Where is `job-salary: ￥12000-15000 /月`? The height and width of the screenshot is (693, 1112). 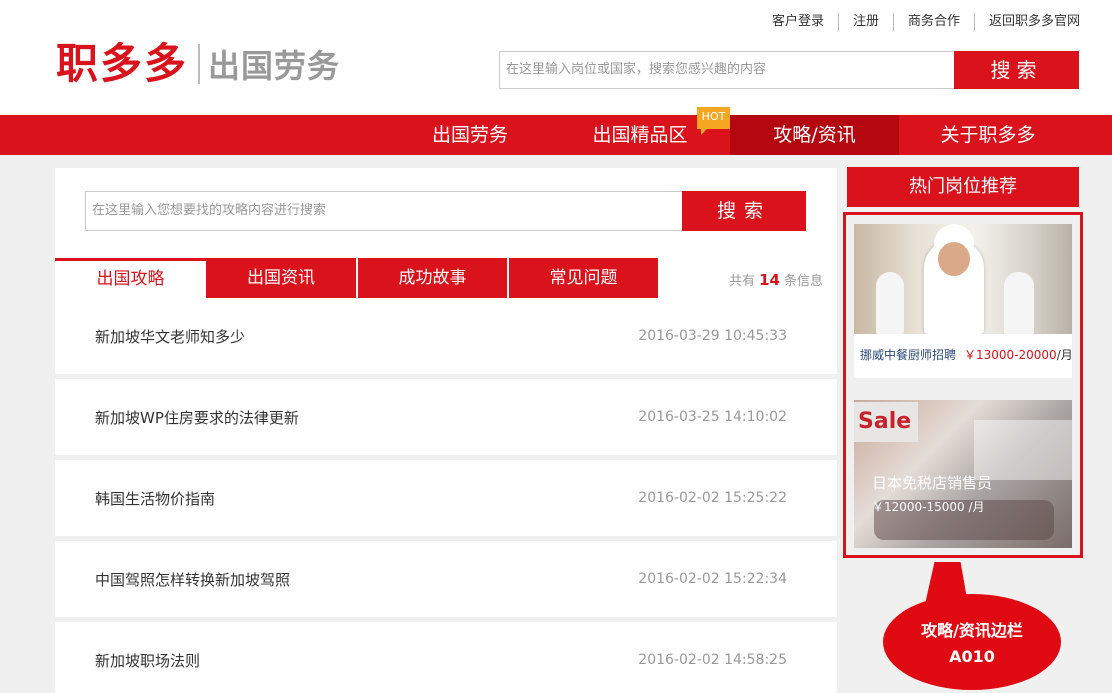
job-salary: ￥12000-15000 /月 is located at coordinates (928, 506).